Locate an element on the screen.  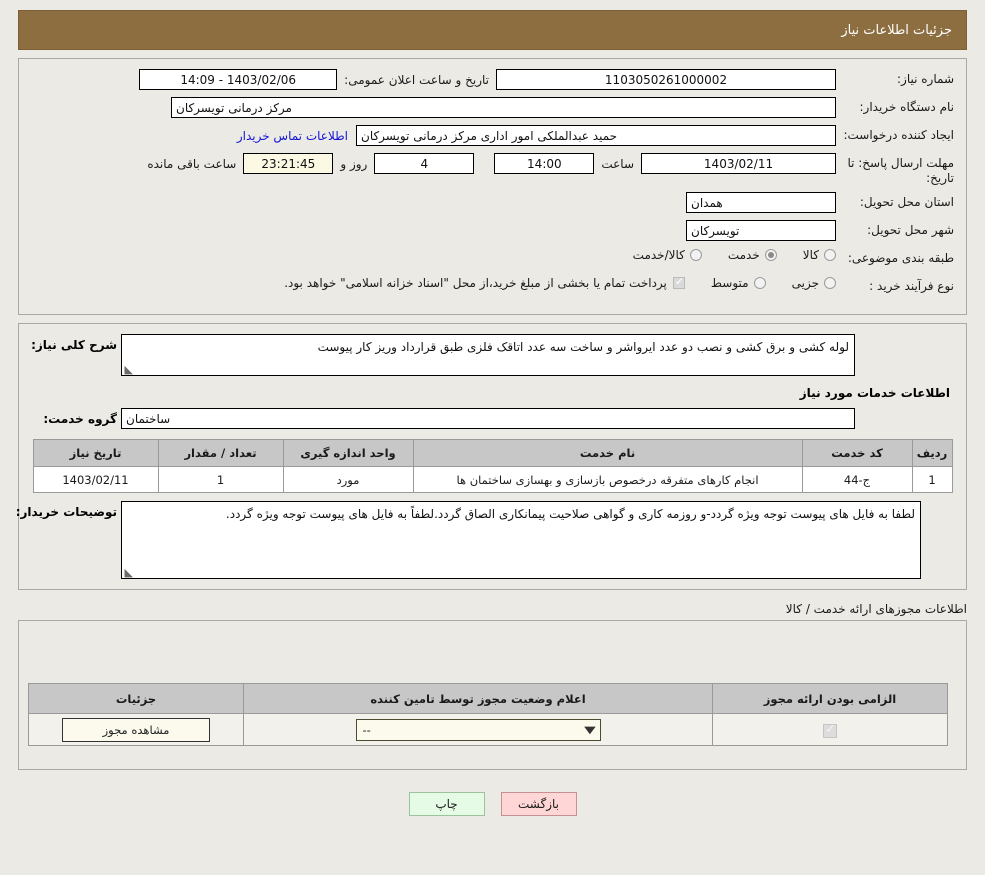
col-permit-required: الزامی بودن ارائه مجوز is located at coordinates (830, 698).